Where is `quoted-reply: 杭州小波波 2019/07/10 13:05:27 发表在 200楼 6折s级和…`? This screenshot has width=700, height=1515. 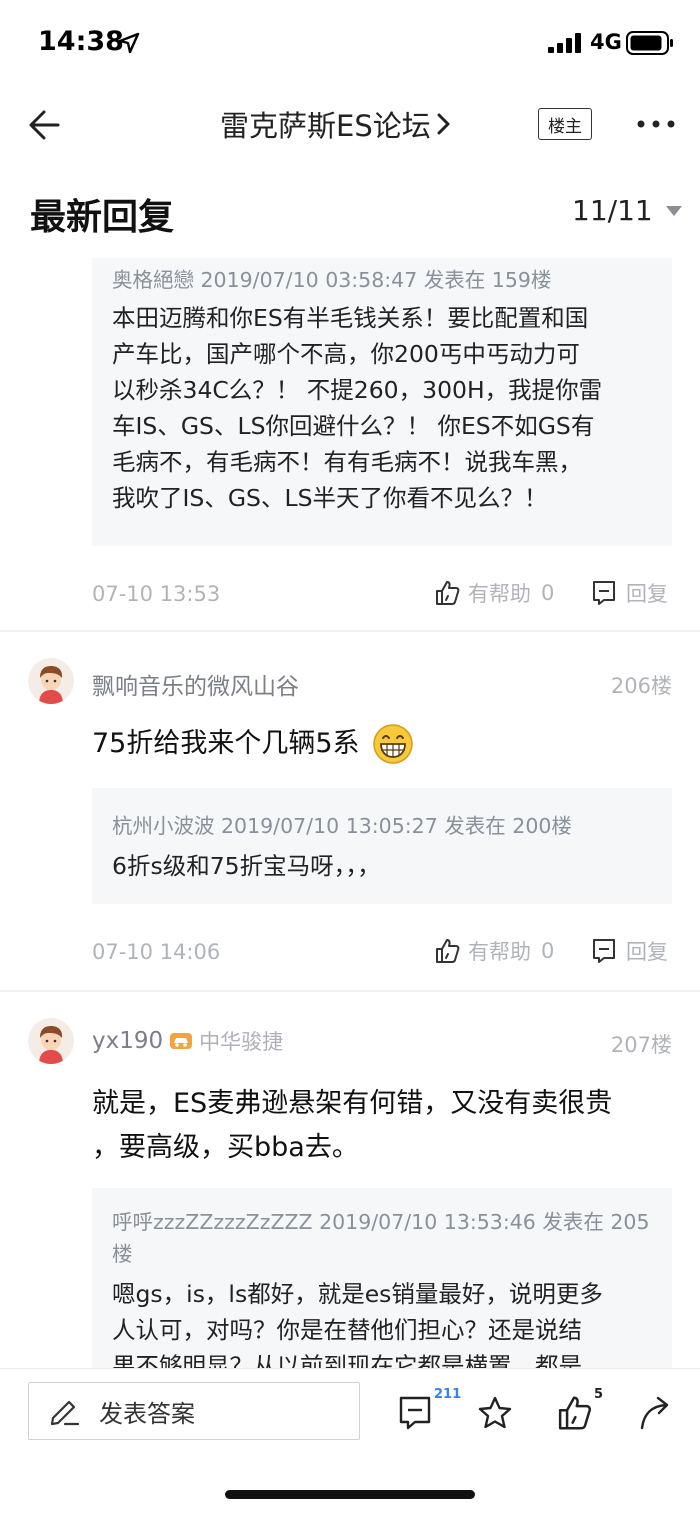
quoted-reply: 杭州小波波 2019/07/10 13:05:27 发表在 200楼 6折s级和… is located at coordinates (382, 846).